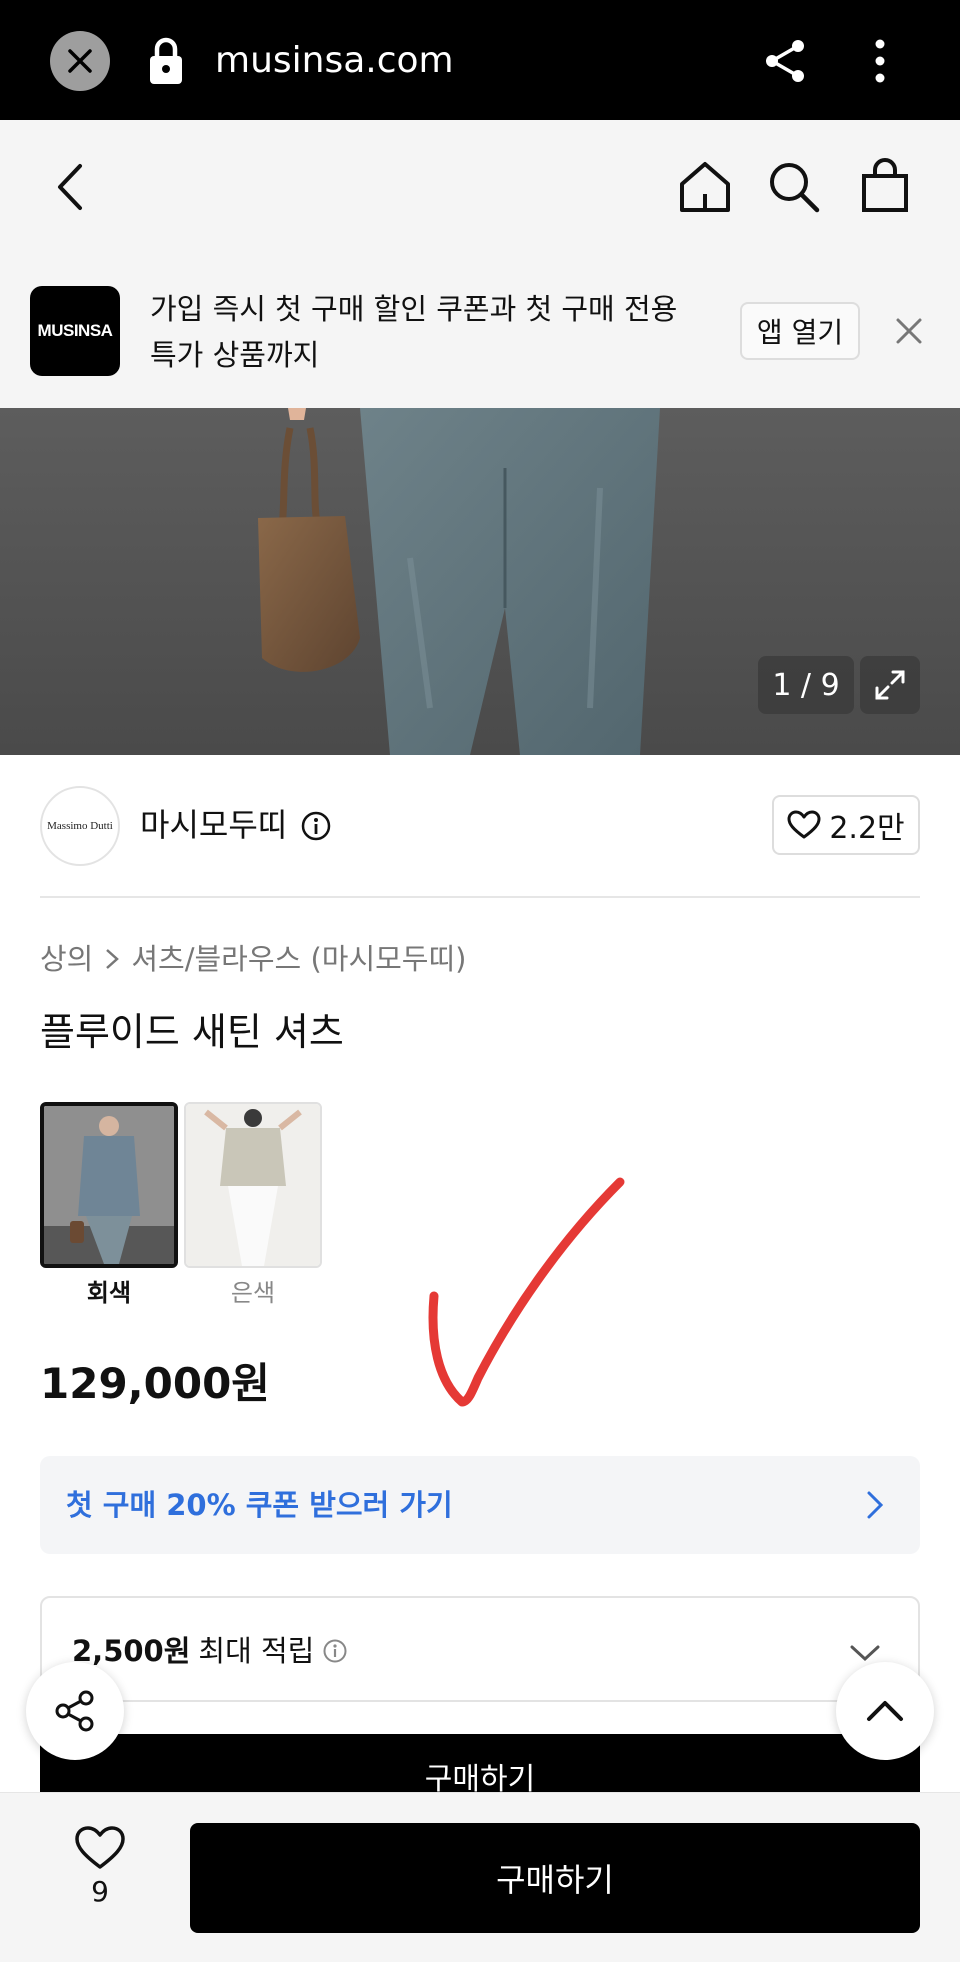  What do you see at coordinates (166, 60) in the screenshot?
I see `lock-icon` at bounding box center [166, 60].